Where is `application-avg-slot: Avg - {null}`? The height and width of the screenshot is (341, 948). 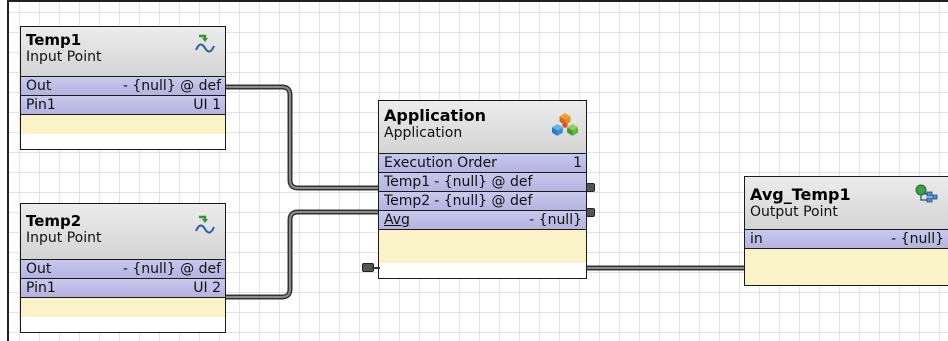
application-avg-slot: Avg - {null} is located at coordinates (482, 220).